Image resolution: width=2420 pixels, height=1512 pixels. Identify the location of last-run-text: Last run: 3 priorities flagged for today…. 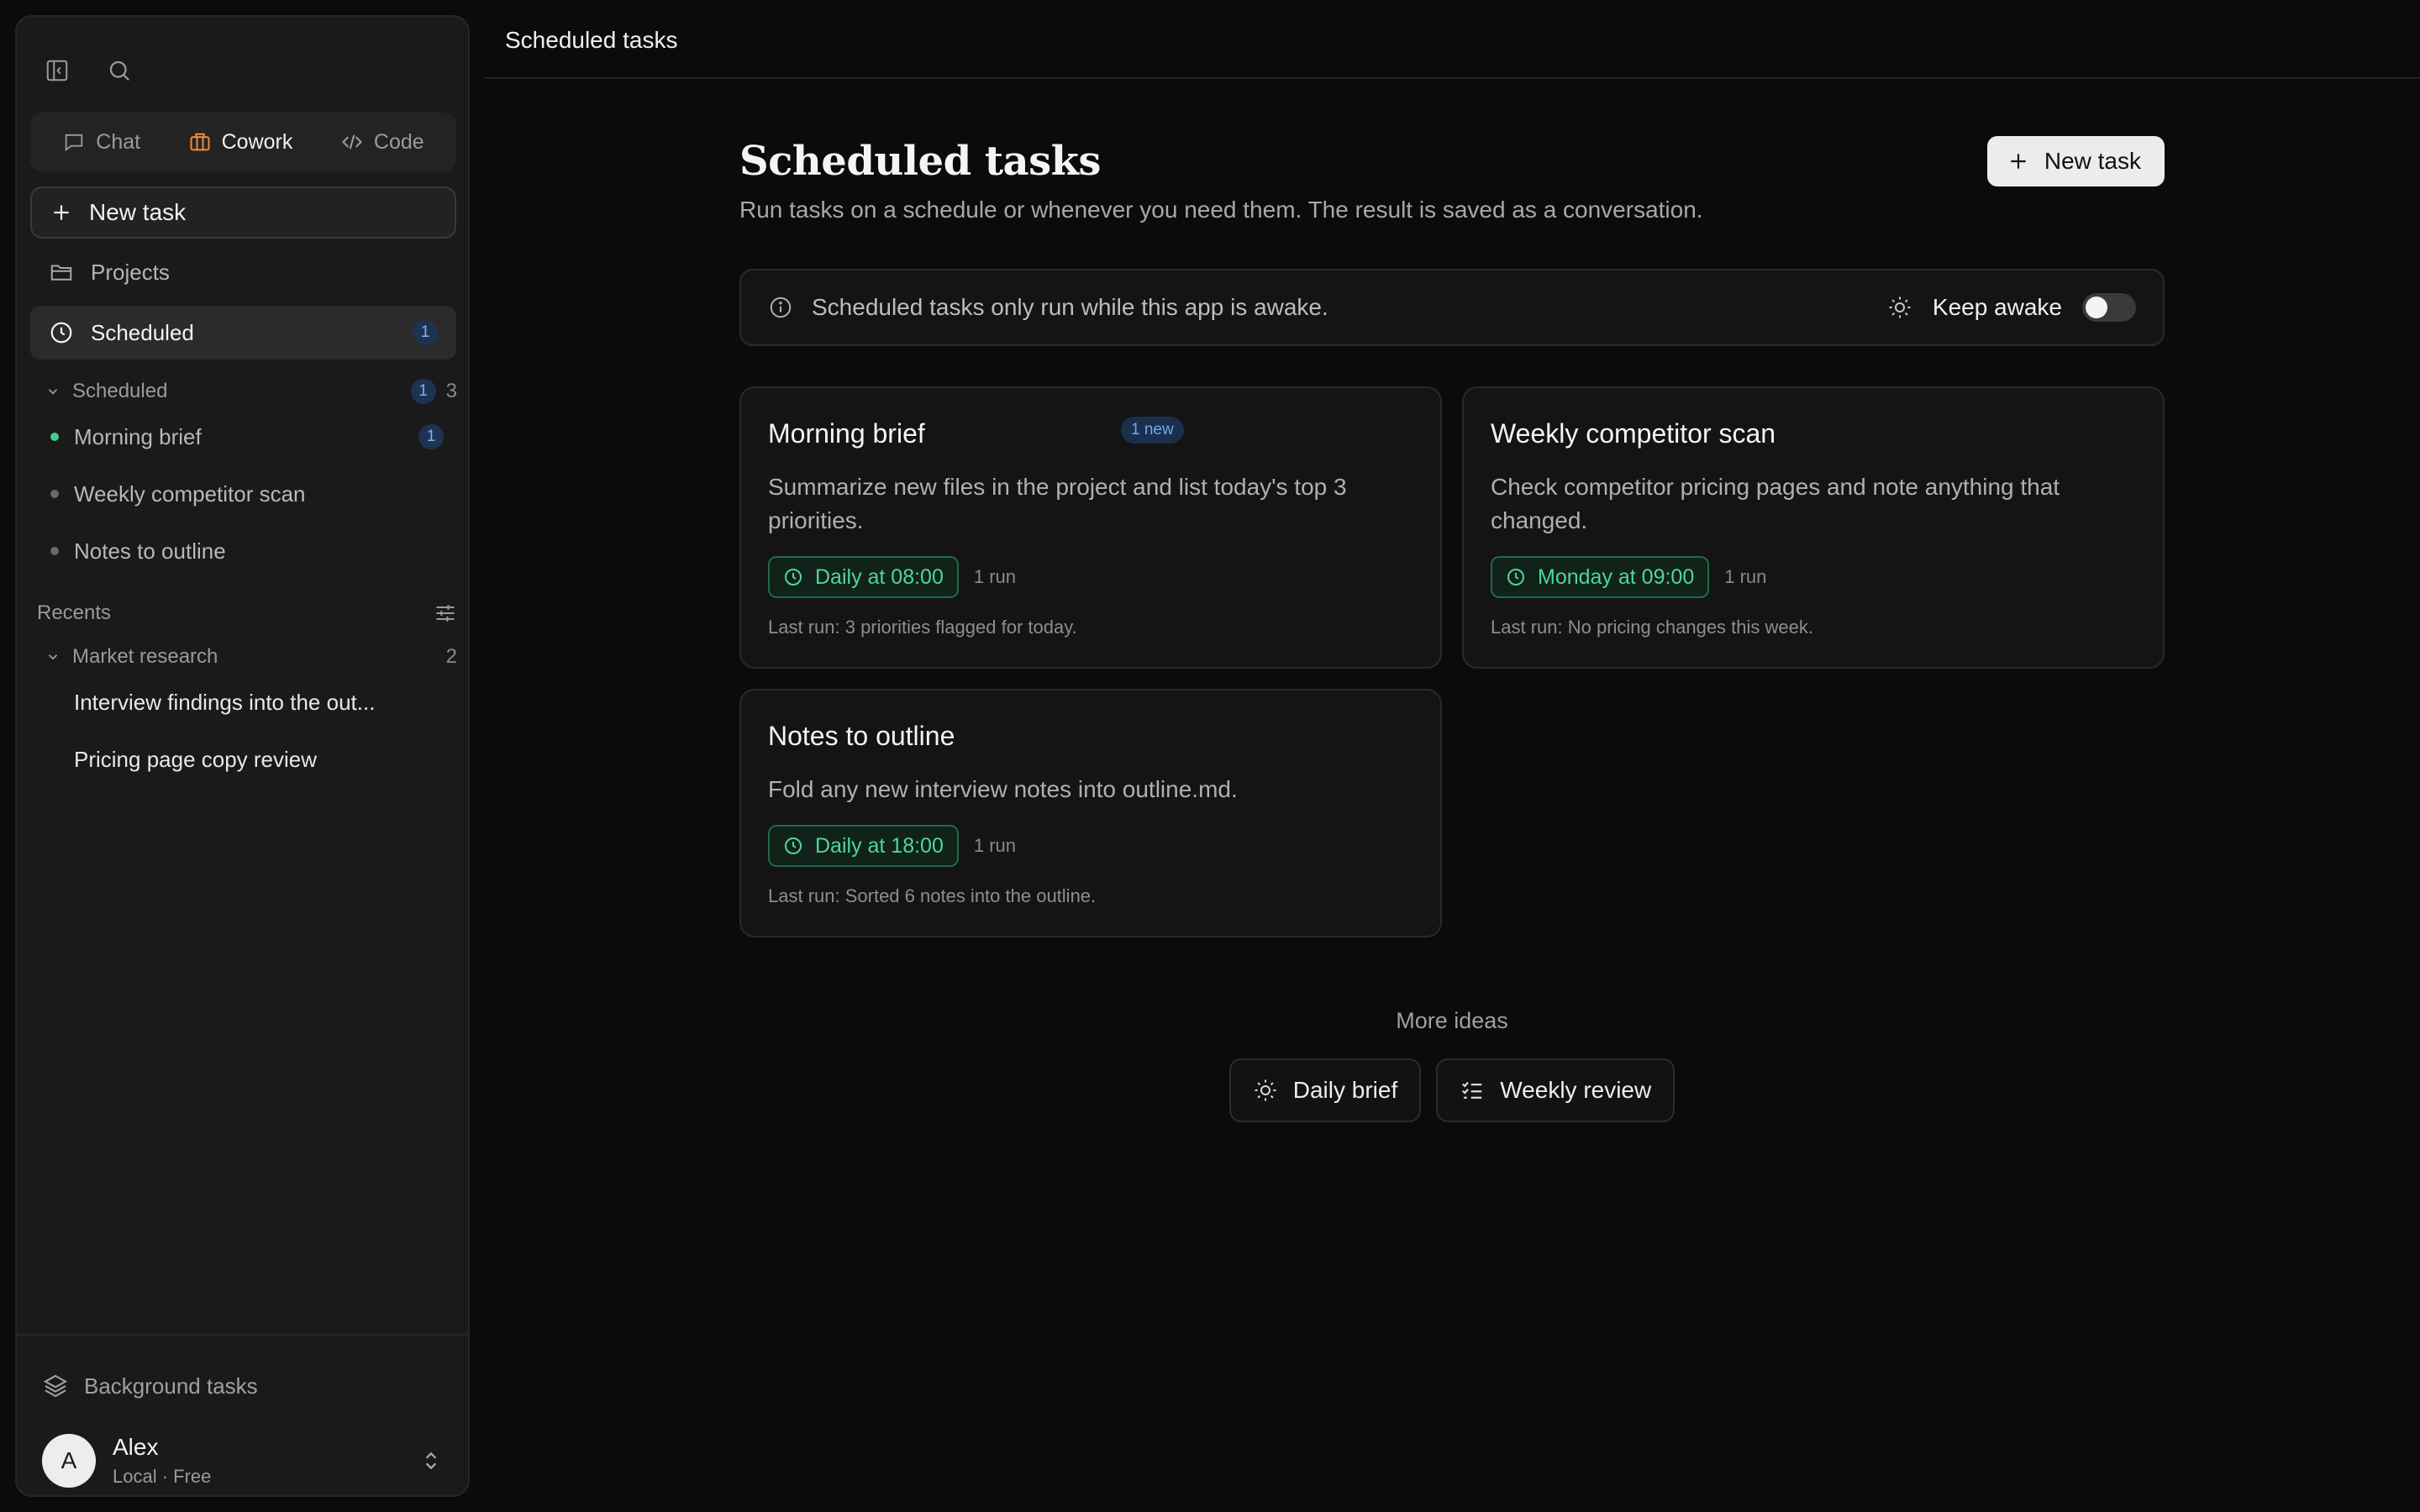
(923, 627).